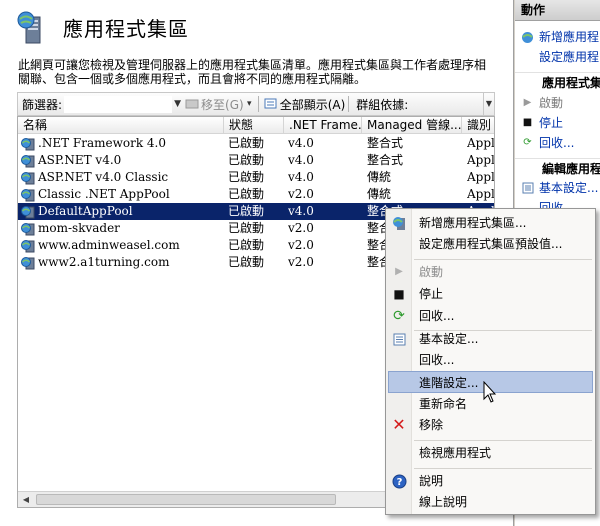 Image resolution: width=600 pixels, height=526 pixels. I want to click on toolbar-overflow-icon: ▼, so click(488, 104).